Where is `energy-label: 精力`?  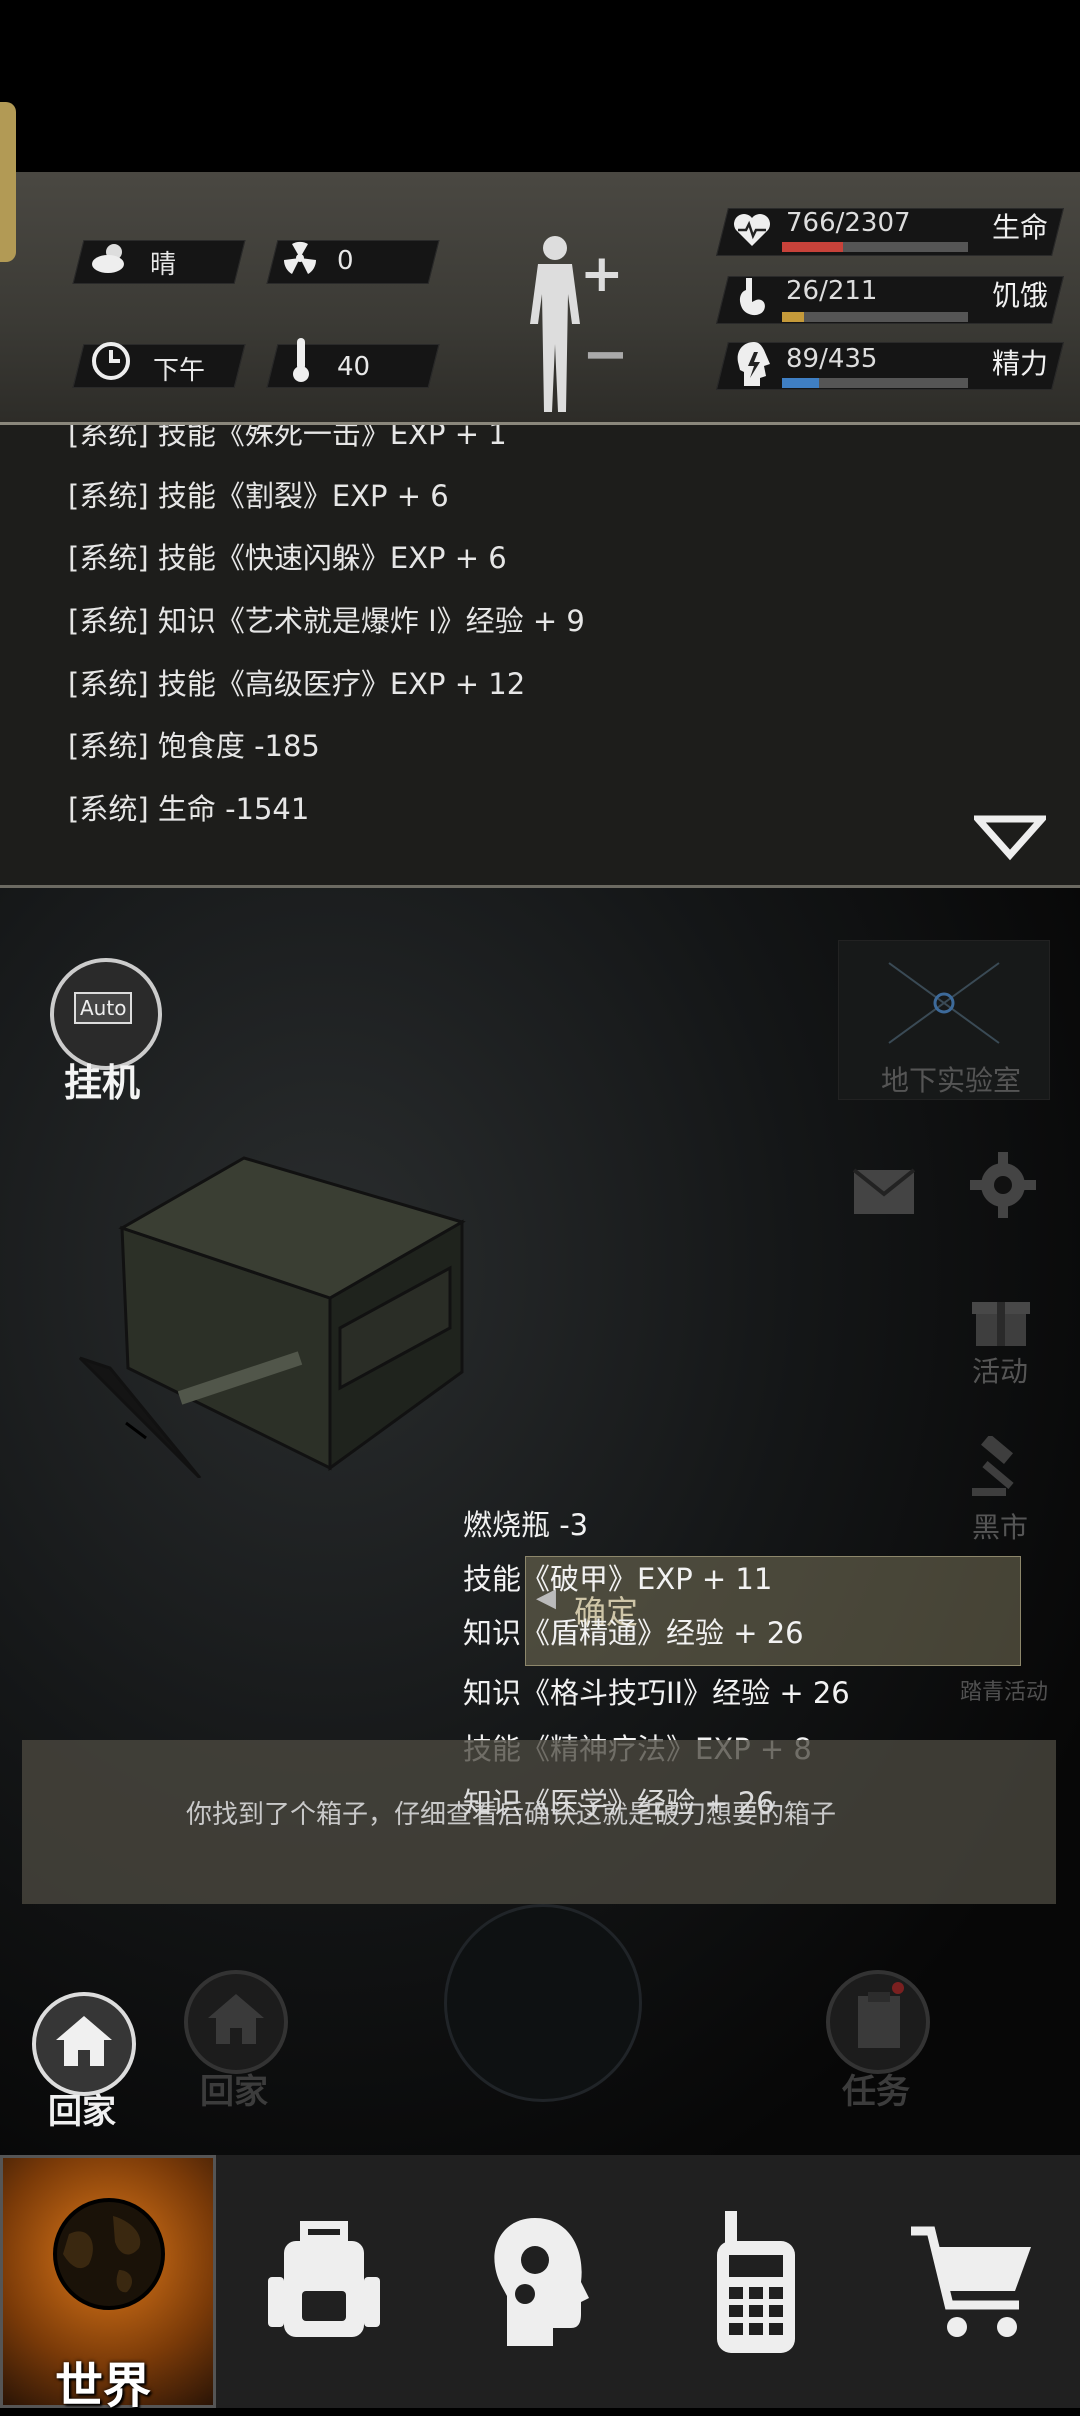
energy-label: 精力 is located at coordinates (1020, 363).